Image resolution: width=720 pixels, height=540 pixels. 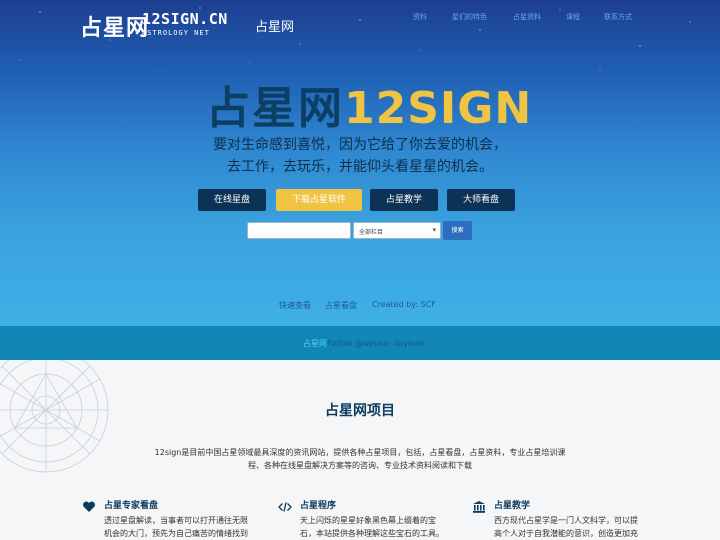 What do you see at coordinates (131, 504) in the screenshot?
I see `feature-title: 占星专家看盘` at bounding box center [131, 504].